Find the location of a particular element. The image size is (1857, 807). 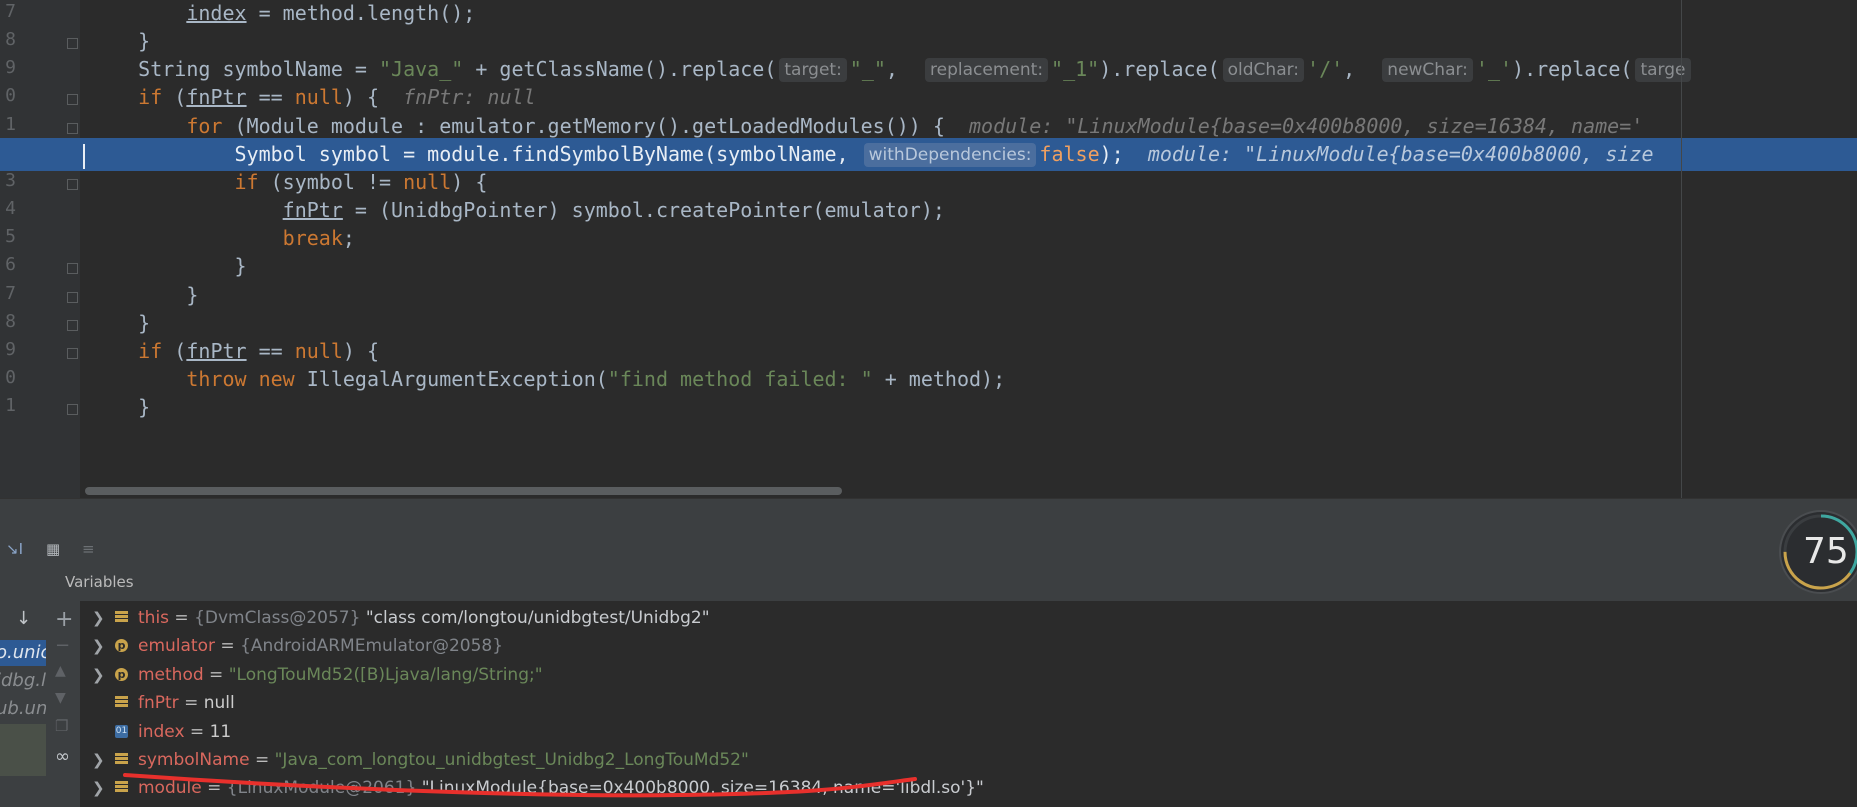

parameter-hint: newChar: is located at coordinates (1427, 70).